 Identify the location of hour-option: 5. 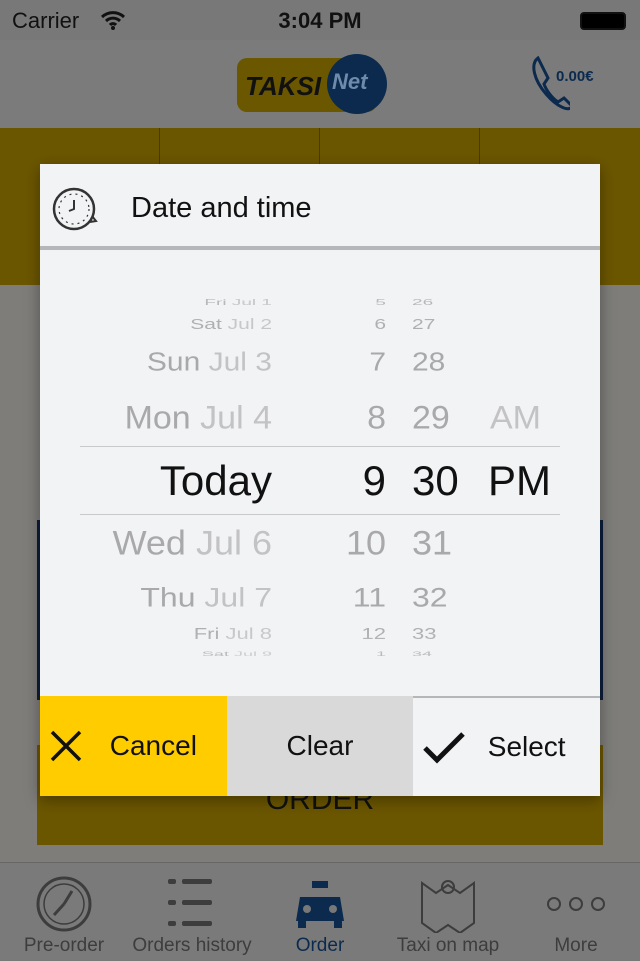
(380, 302).